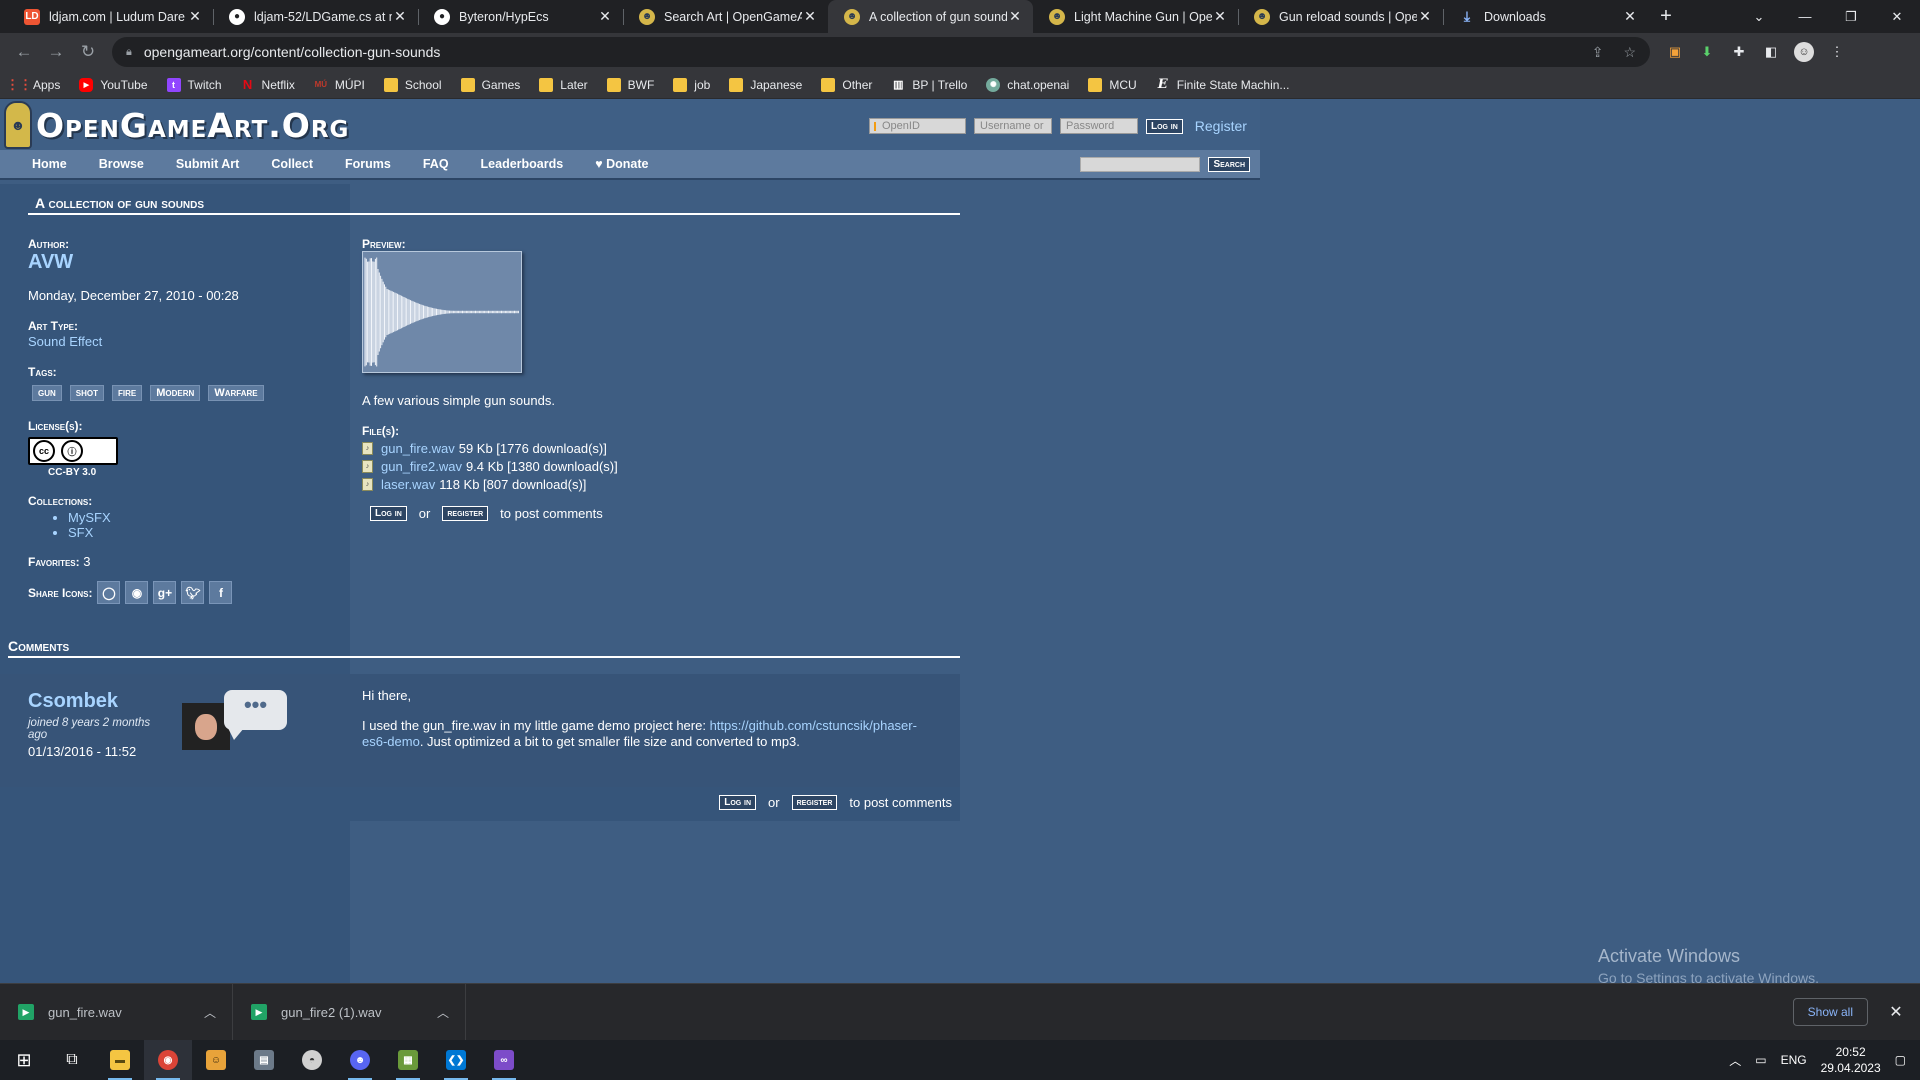 The width and height of the screenshot is (1920, 1080). I want to click on extension-download-icon: ⬇, so click(1707, 52).